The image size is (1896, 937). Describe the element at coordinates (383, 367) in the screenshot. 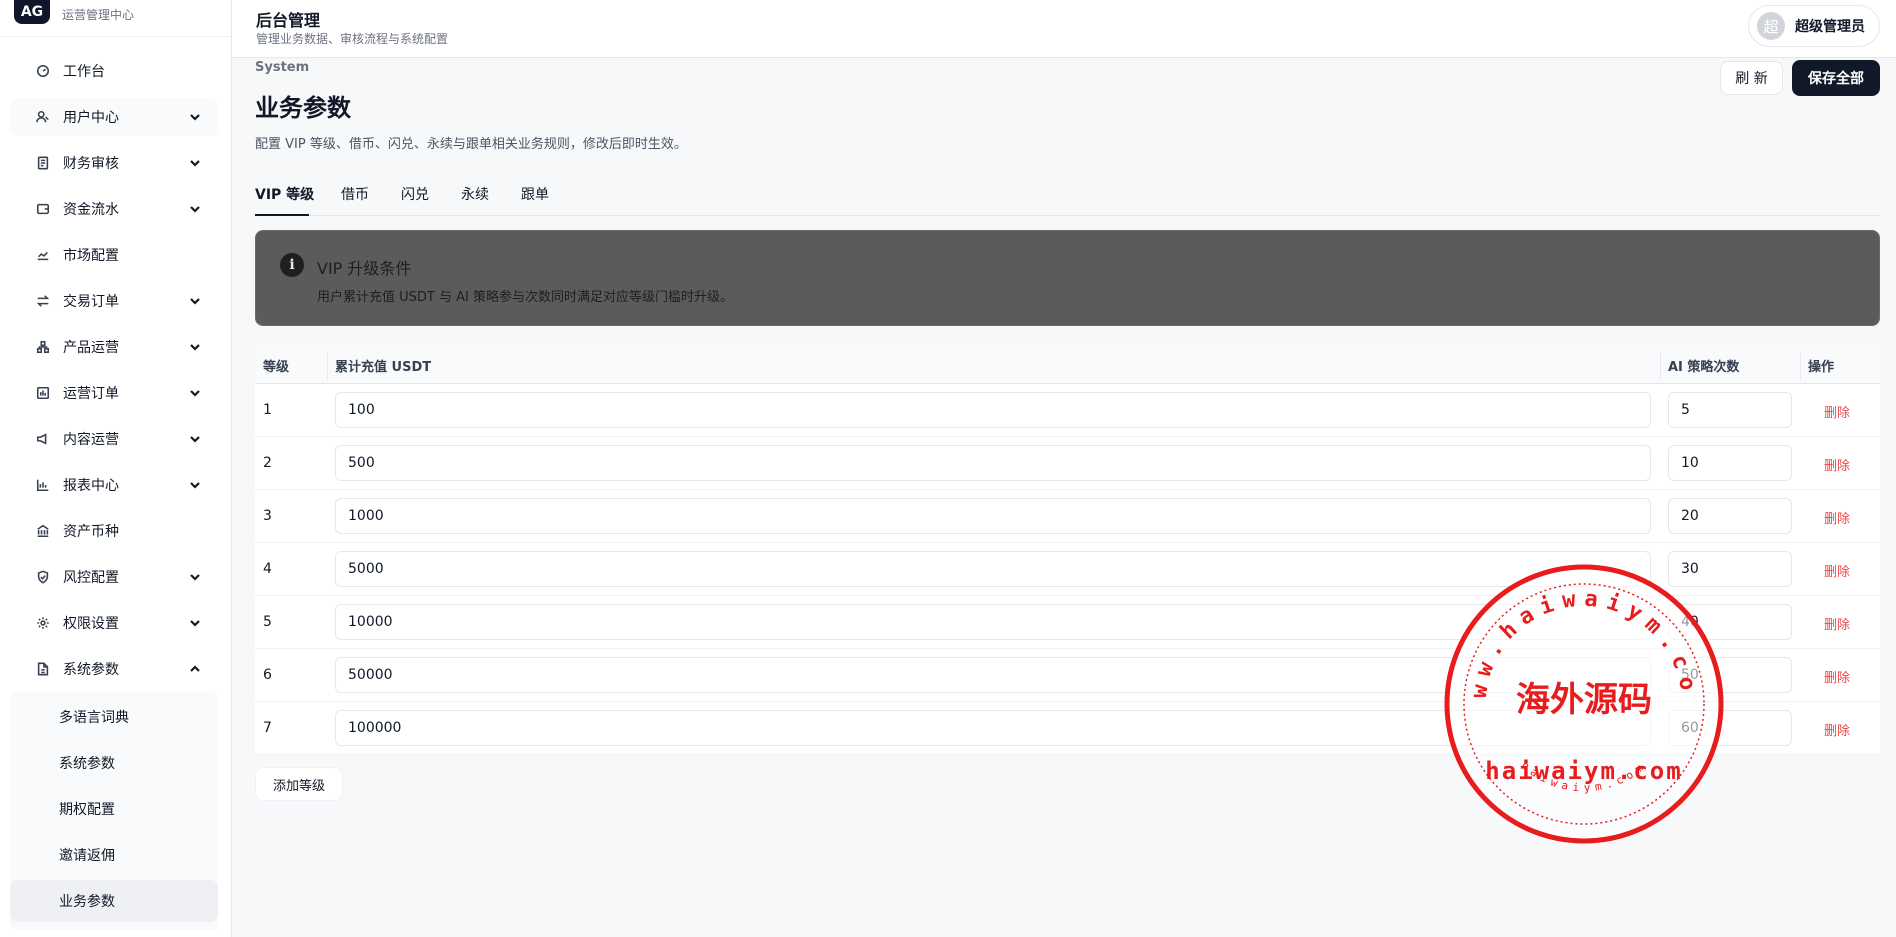

I see `column-header-usdt: 累计充值 USDT` at that location.